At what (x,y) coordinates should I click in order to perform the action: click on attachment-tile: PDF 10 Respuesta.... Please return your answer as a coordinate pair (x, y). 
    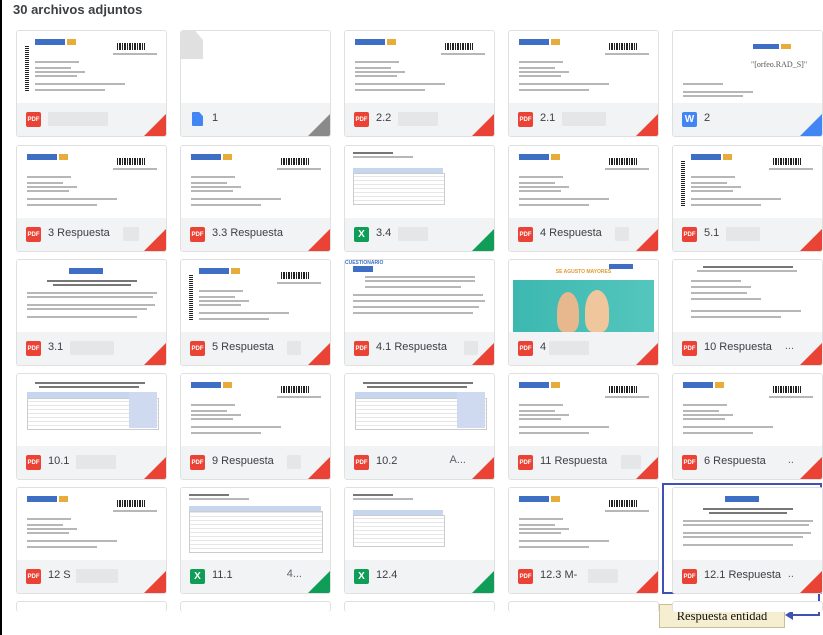
    Looking at the image, I should click on (747, 312).